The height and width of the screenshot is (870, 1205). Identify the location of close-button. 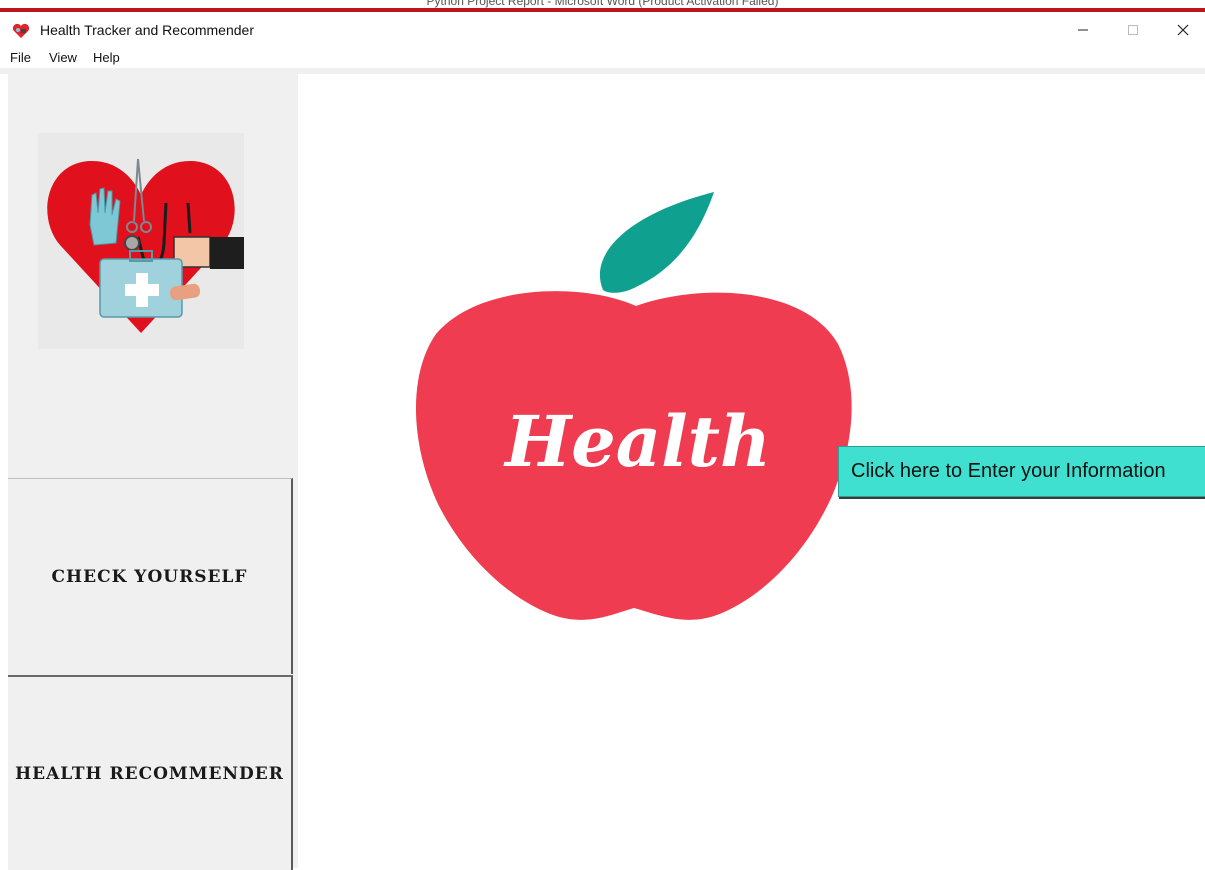
(1181, 30).